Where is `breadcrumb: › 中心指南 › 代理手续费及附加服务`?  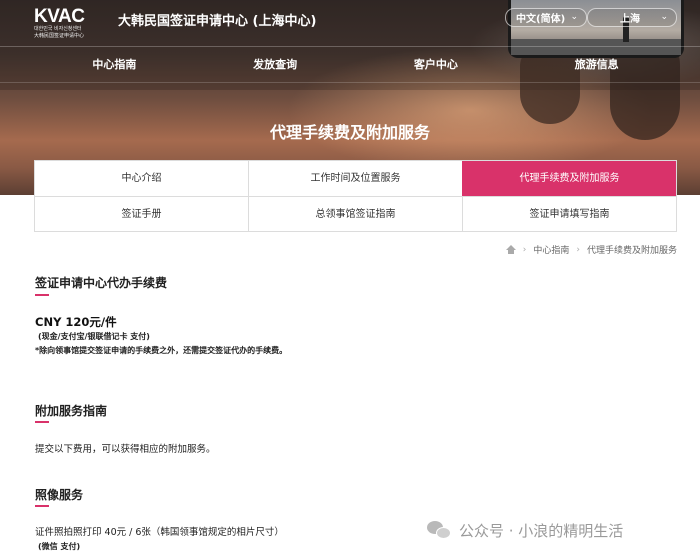
breadcrumb: › 中心指南 › 代理手续费及附加服务 is located at coordinates (591, 249).